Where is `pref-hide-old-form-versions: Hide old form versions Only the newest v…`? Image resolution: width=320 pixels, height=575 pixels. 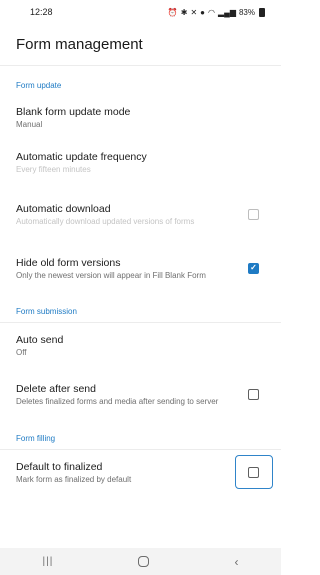 pref-hide-old-form-versions: Hide old form versions Only the newest v… is located at coordinates (140, 268).